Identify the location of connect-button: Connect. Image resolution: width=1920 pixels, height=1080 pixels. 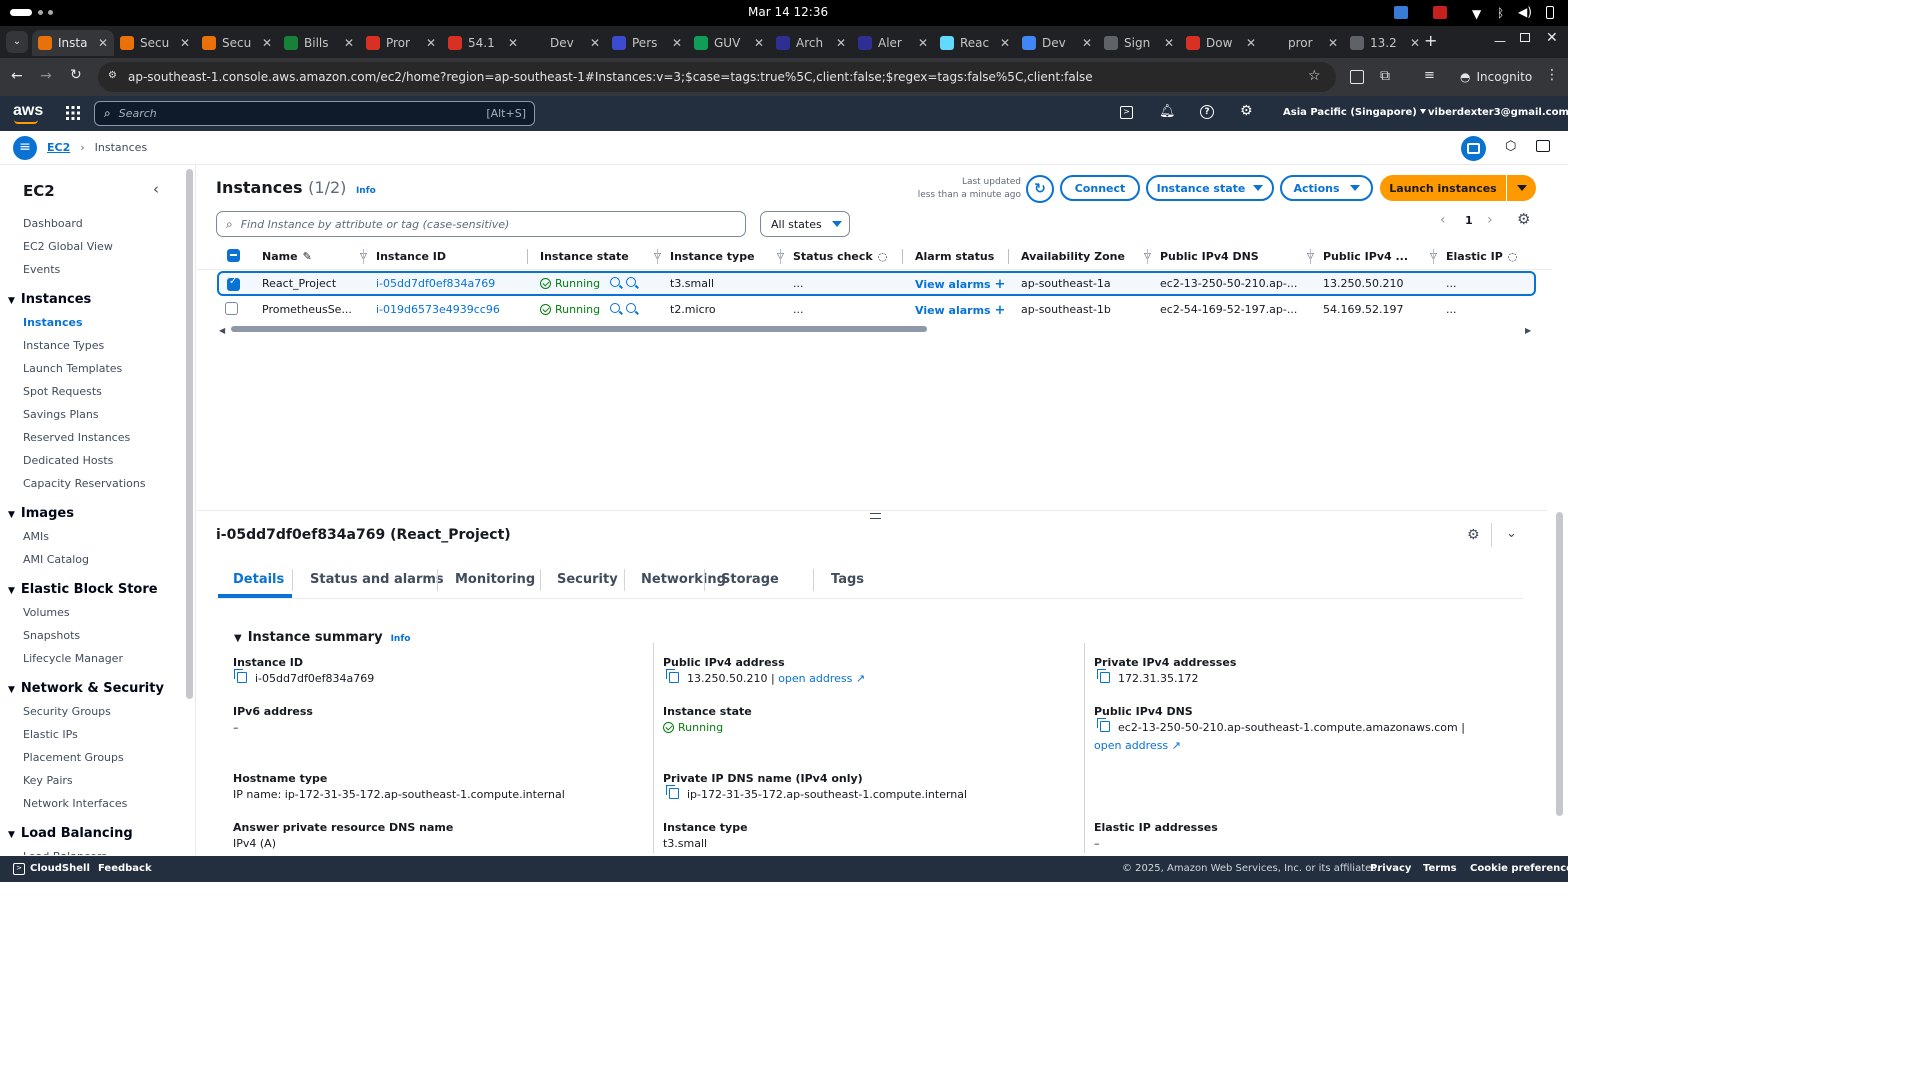
(1100, 188).